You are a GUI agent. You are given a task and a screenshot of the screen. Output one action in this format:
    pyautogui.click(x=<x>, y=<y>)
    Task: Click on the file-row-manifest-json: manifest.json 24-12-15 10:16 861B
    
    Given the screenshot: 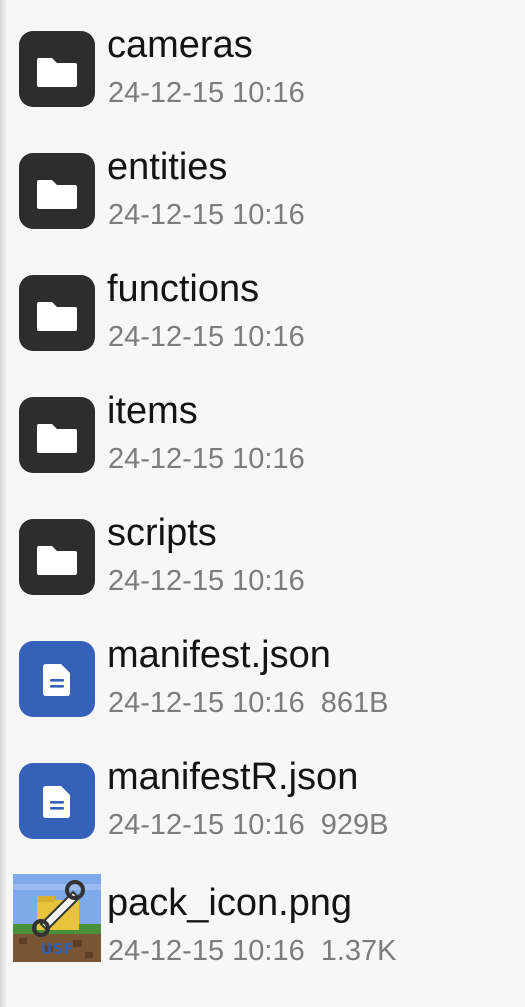 What is the action you would take?
    pyautogui.click(x=262, y=669)
    